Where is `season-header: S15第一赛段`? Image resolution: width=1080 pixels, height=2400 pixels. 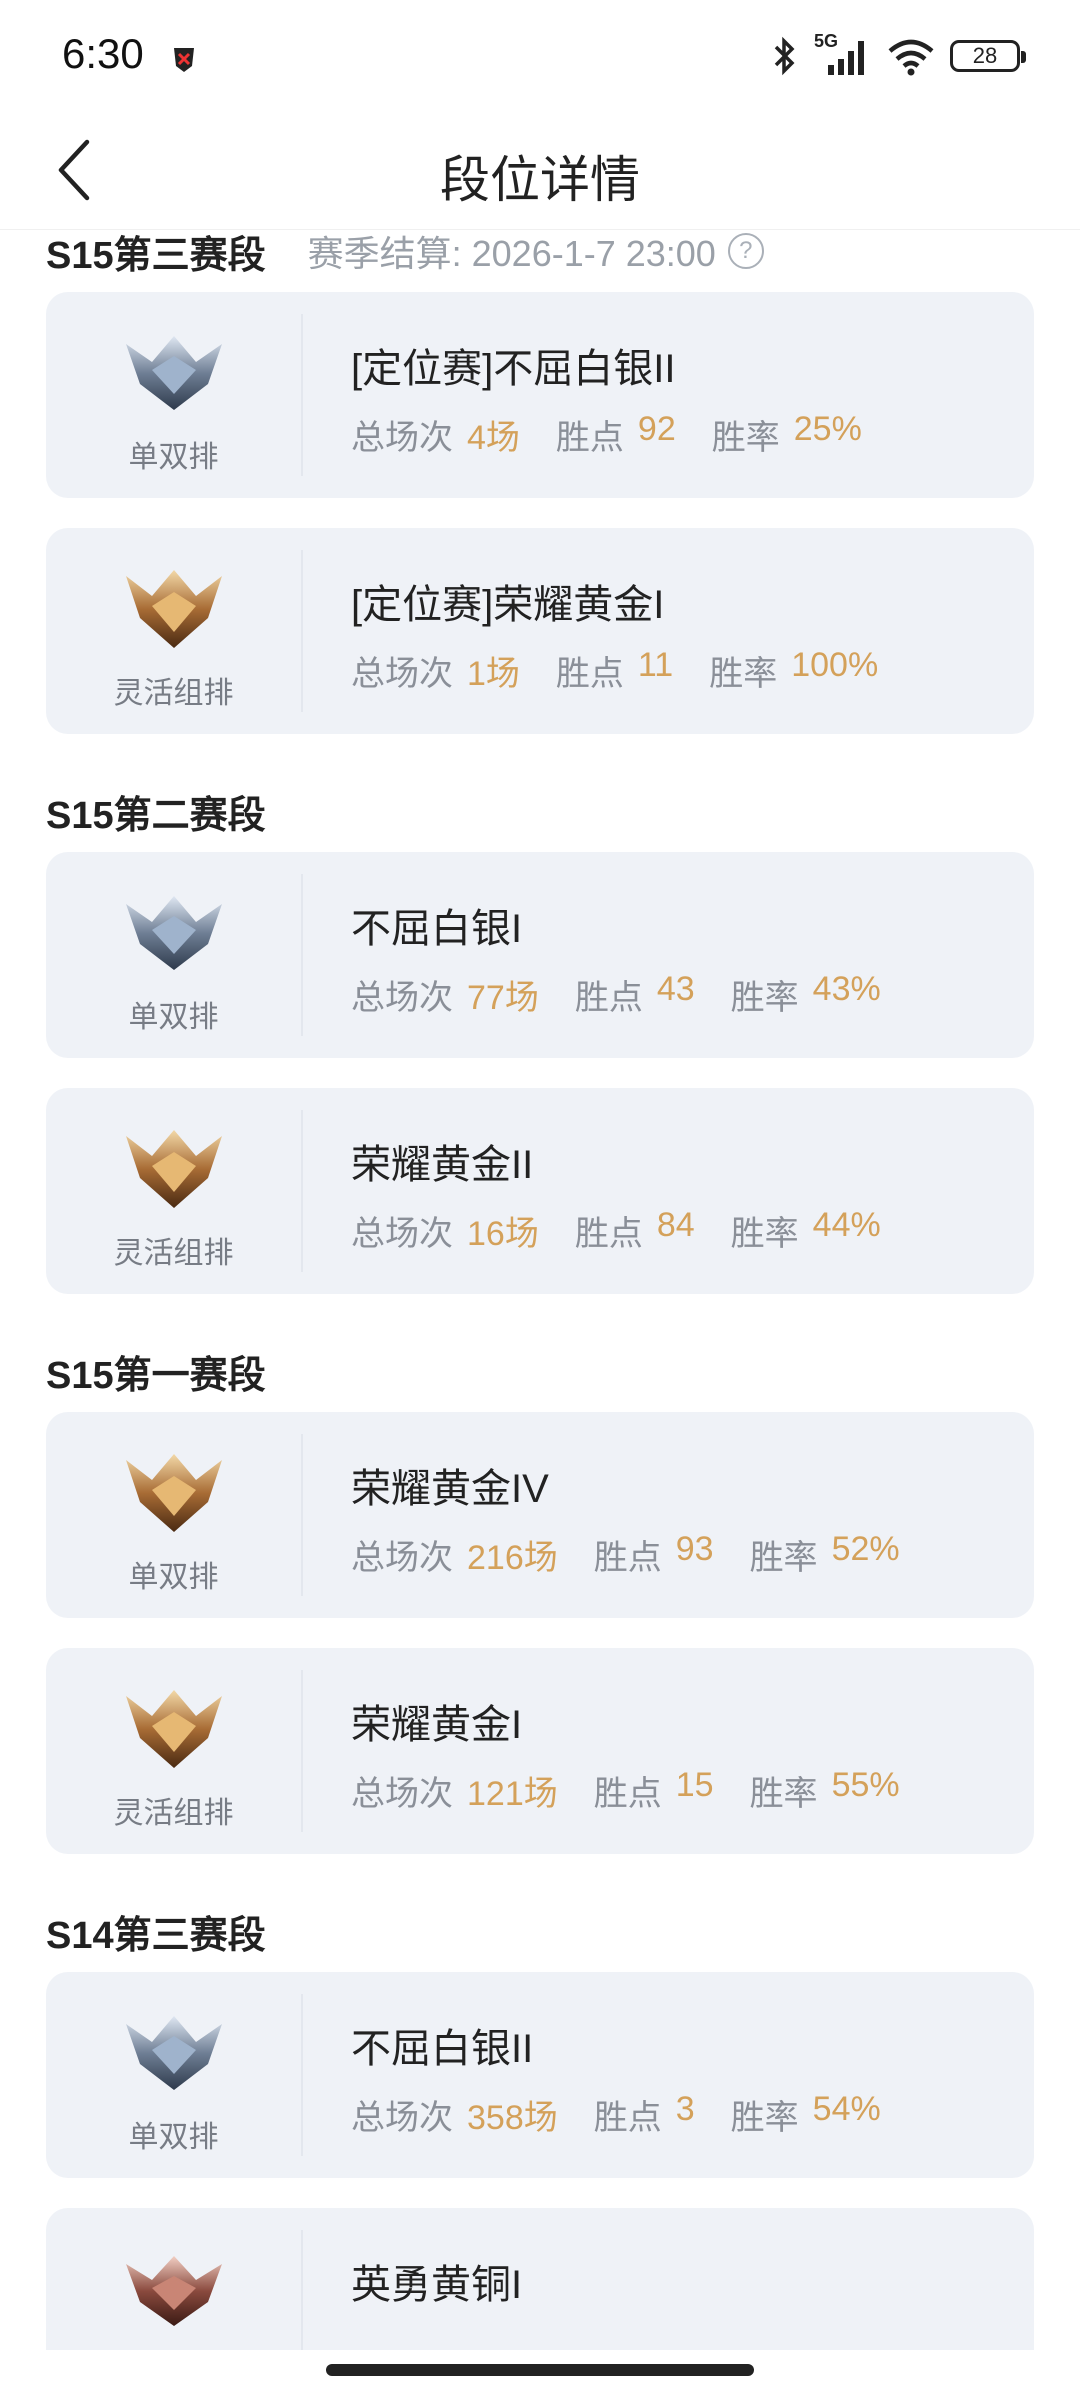 season-header: S15第一赛段 is located at coordinates (540, 1371).